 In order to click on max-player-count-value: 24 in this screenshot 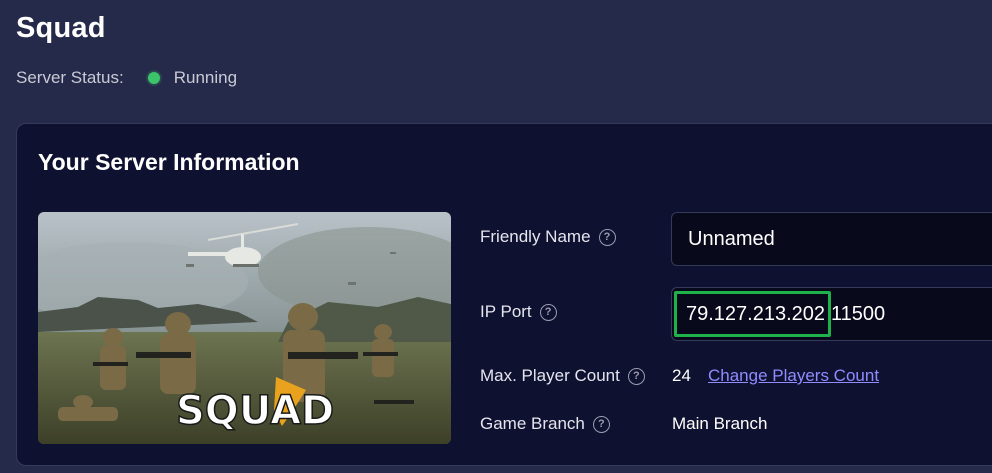, I will do `click(681, 375)`.